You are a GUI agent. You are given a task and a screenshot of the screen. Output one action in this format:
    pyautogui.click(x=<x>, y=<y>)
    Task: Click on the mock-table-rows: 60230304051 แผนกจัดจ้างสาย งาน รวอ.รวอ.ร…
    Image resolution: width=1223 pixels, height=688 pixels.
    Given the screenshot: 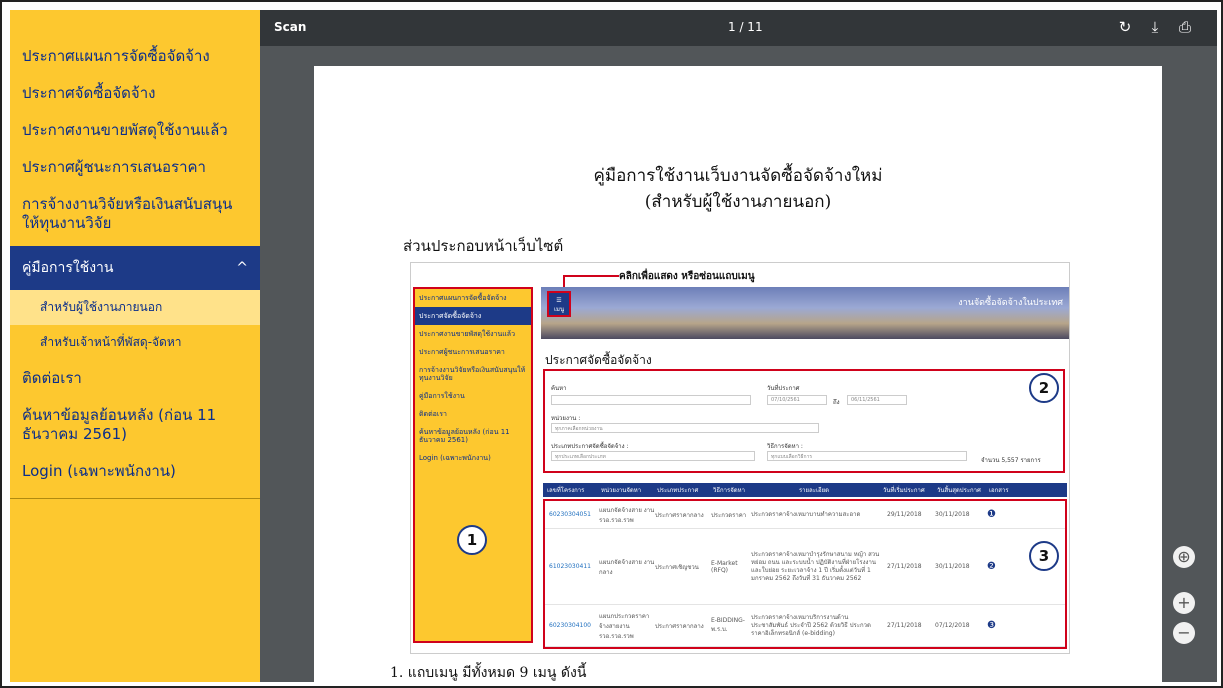 What is the action you would take?
    pyautogui.click(x=805, y=574)
    